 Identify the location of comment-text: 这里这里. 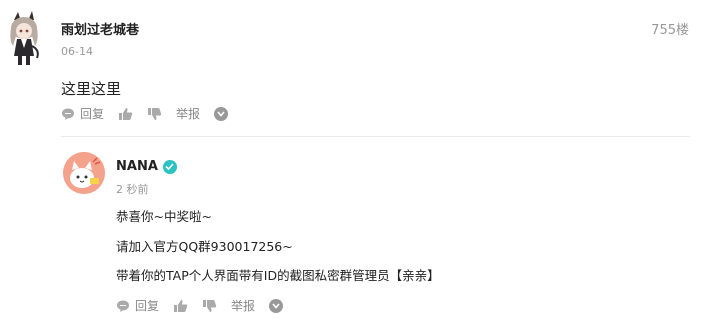
(91, 89).